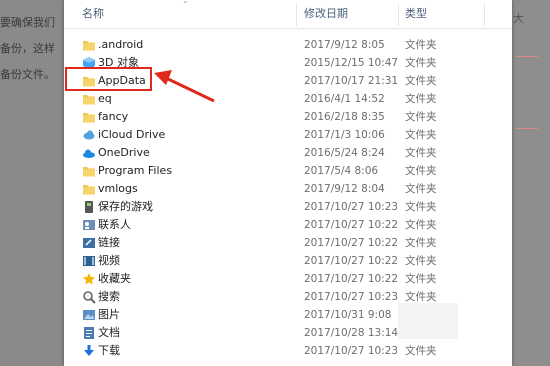 The height and width of the screenshot is (366, 550). Describe the element at coordinates (351, 333) in the screenshot. I see `file-date: 2017/10/28 13:14` at that location.